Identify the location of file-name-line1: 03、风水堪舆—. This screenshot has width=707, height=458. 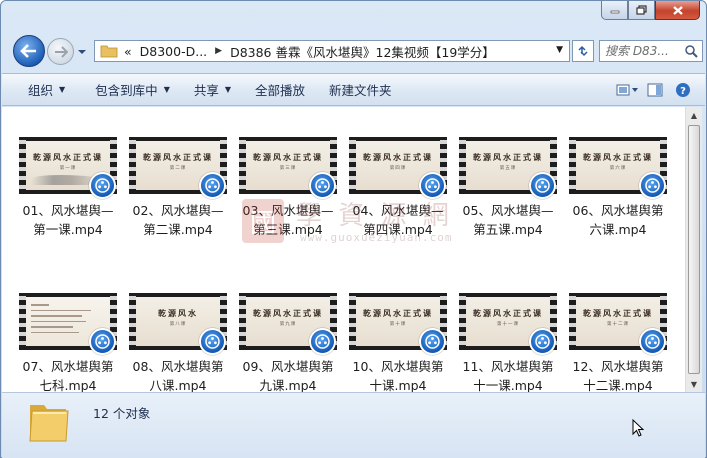
(288, 210).